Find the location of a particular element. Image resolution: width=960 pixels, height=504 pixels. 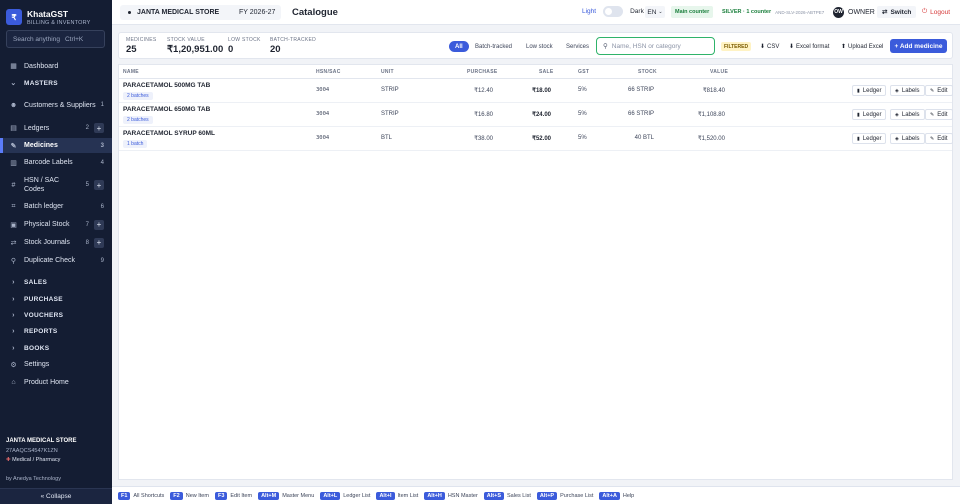

shortcut-key: Alt+H is located at coordinates (434, 495).